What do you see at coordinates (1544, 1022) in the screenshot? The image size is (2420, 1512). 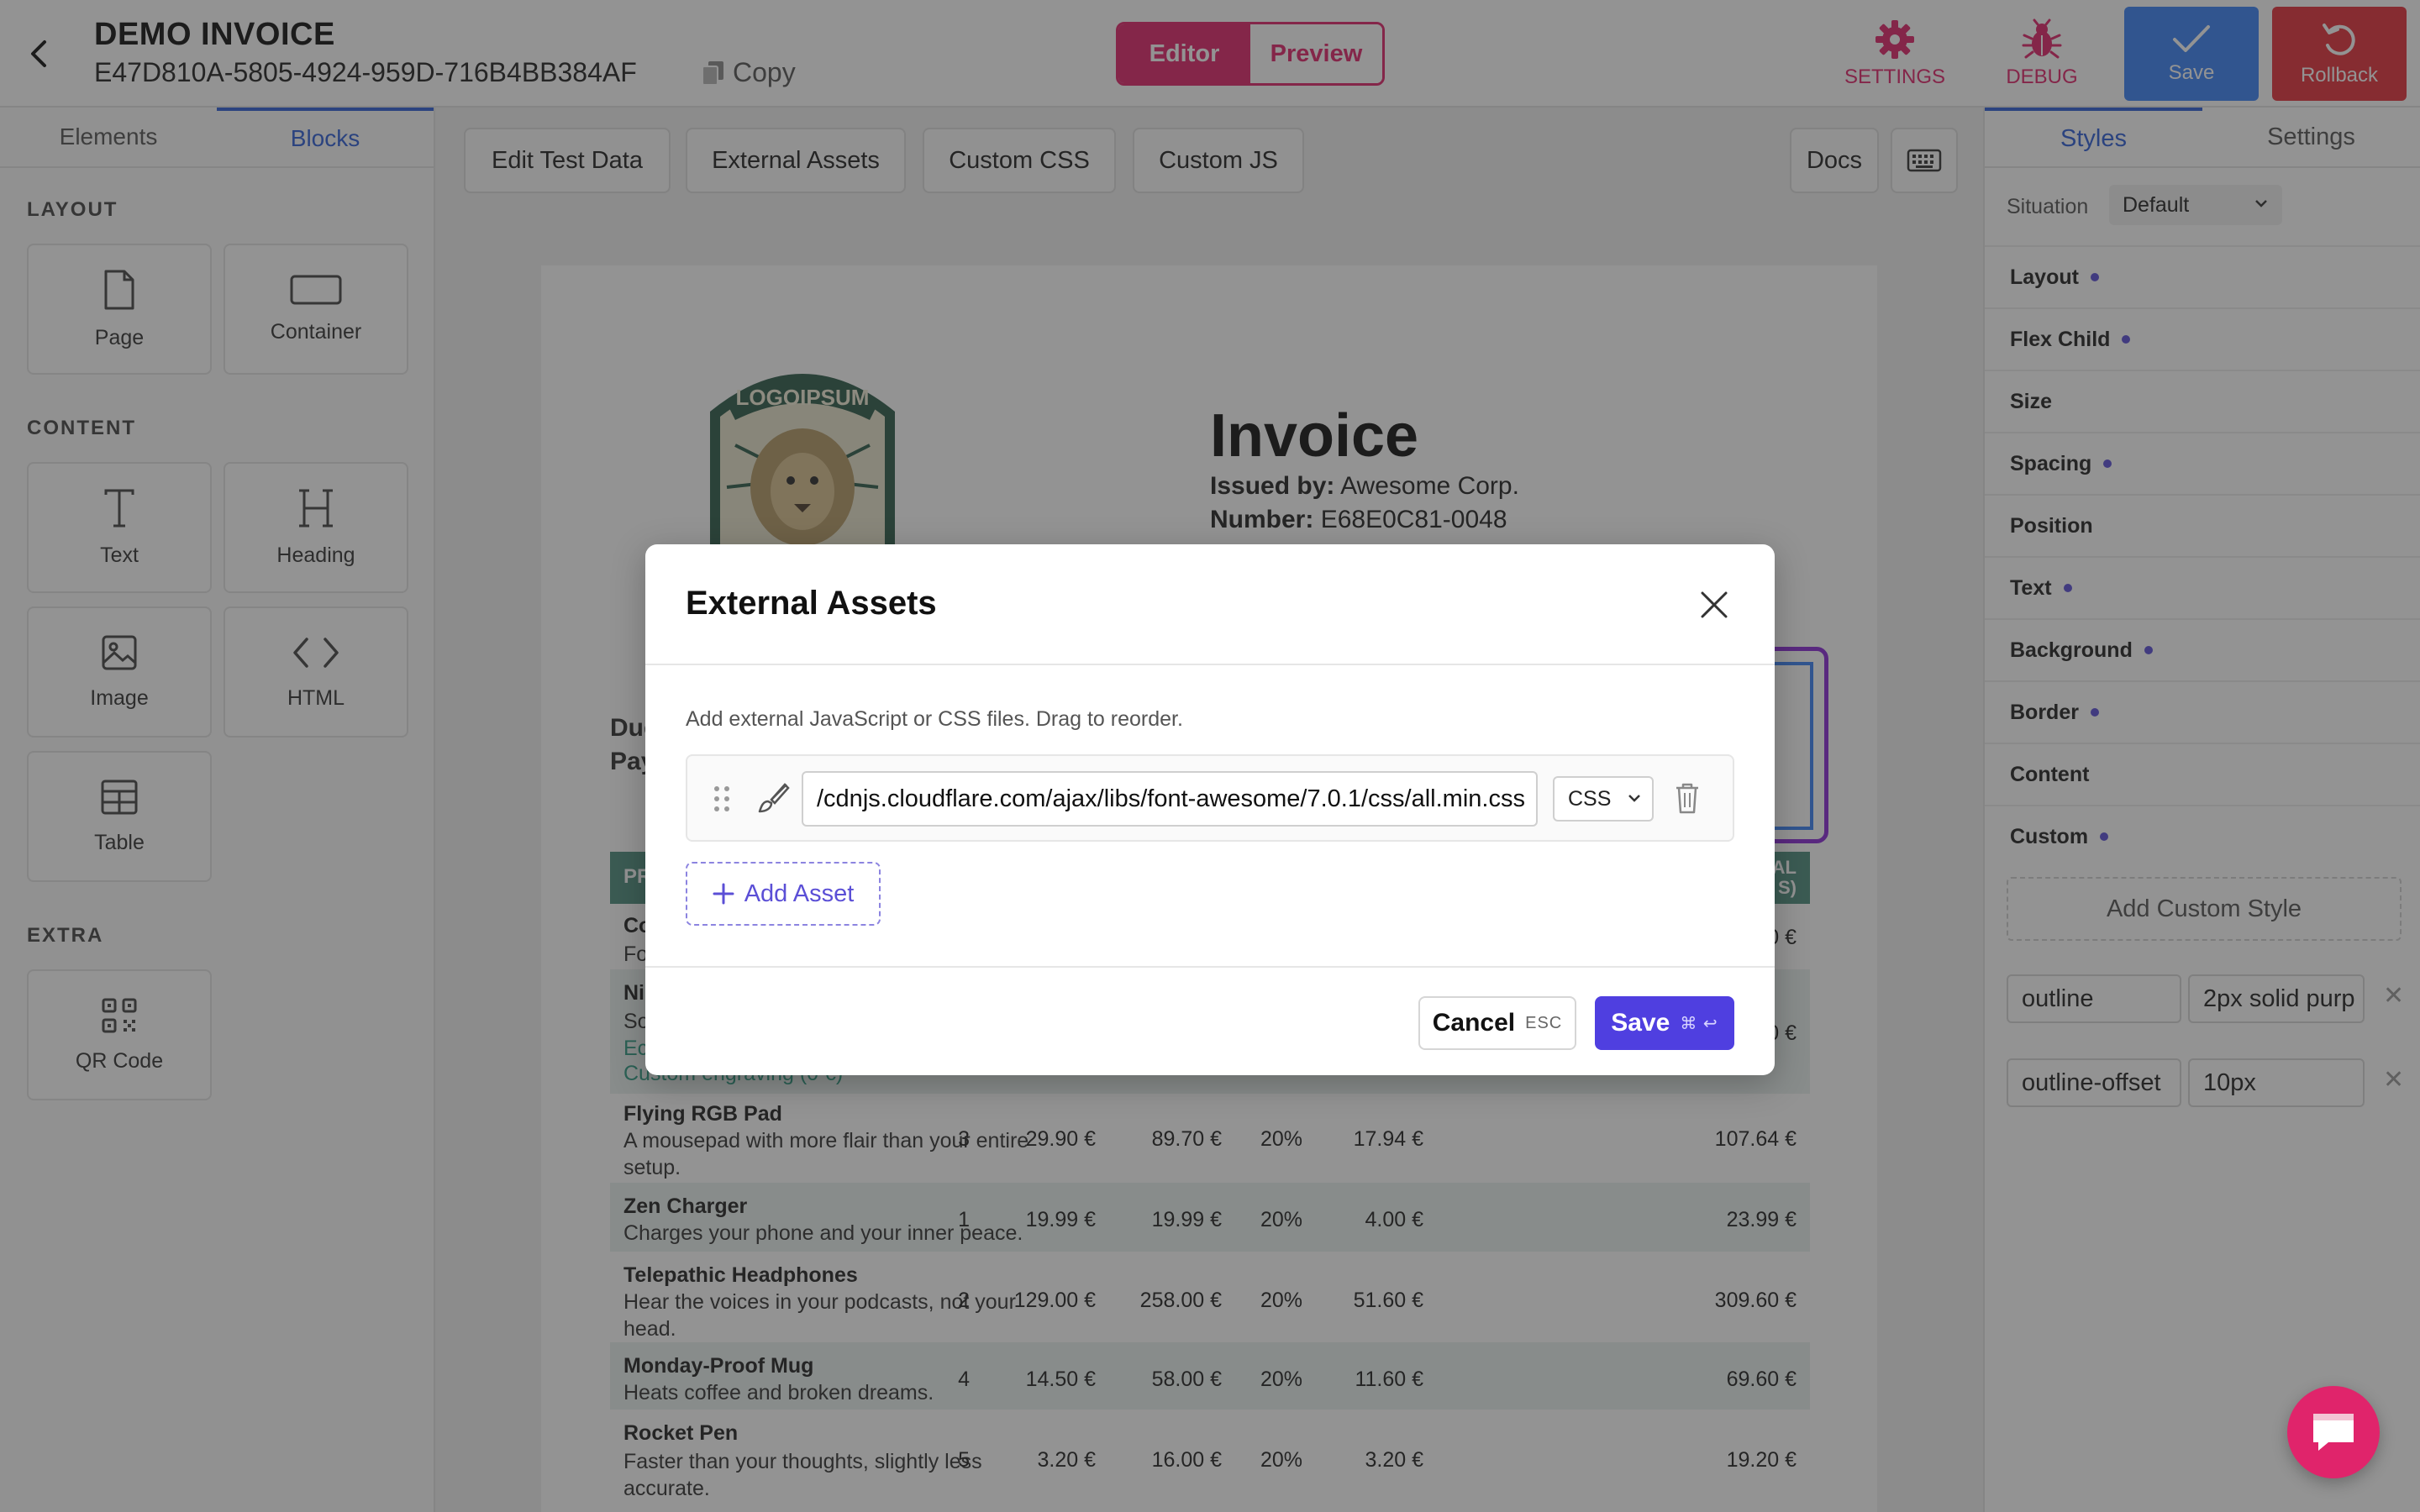 I see `cancel-shortcut: ESC` at bounding box center [1544, 1022].